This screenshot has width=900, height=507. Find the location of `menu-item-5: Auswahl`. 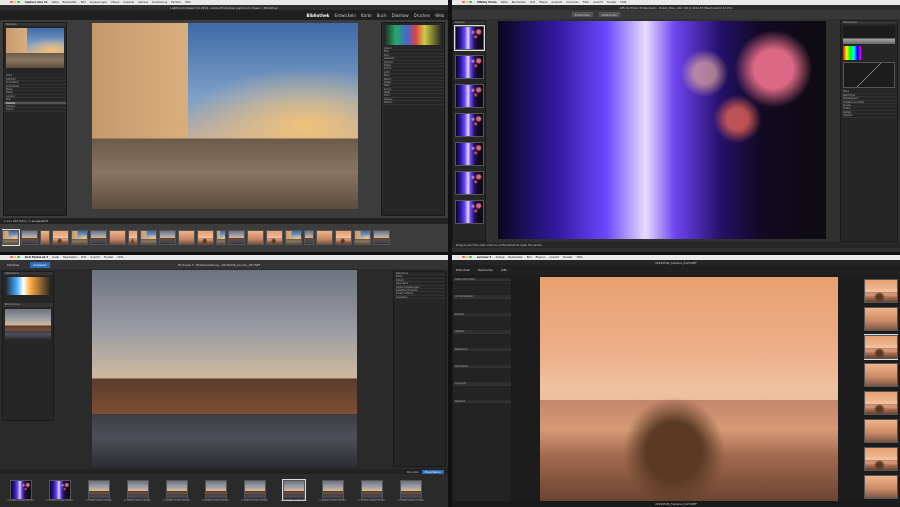

menu-item-5: Auswahl is located at coordinates (556, 2).